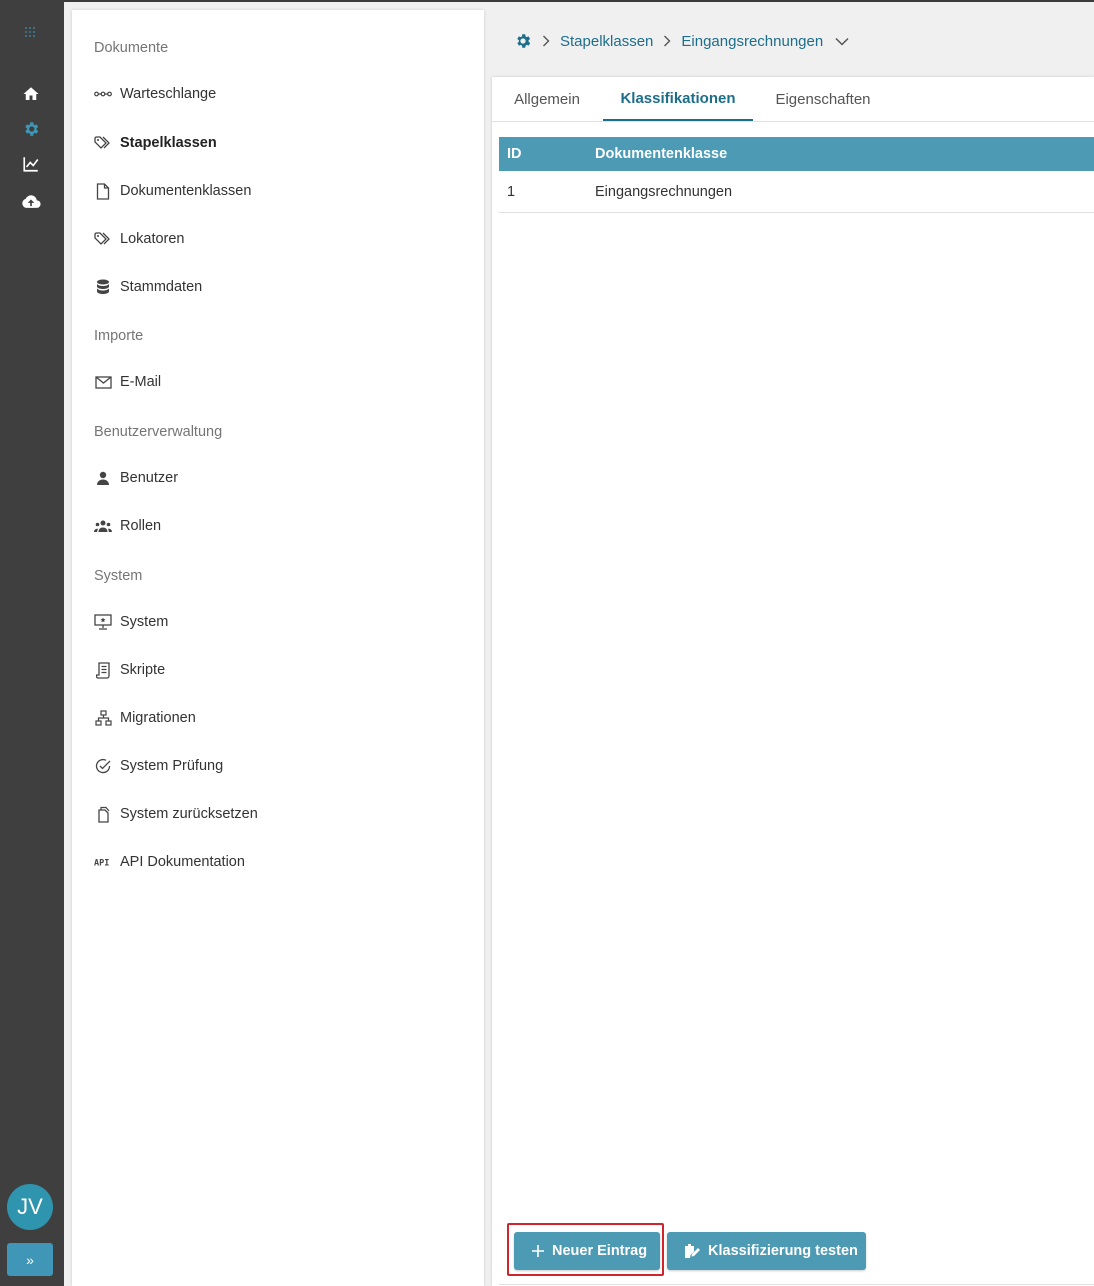 This screenshot has height=1286, width=1094. I want to click on svg-text: API, so click(101, 863).